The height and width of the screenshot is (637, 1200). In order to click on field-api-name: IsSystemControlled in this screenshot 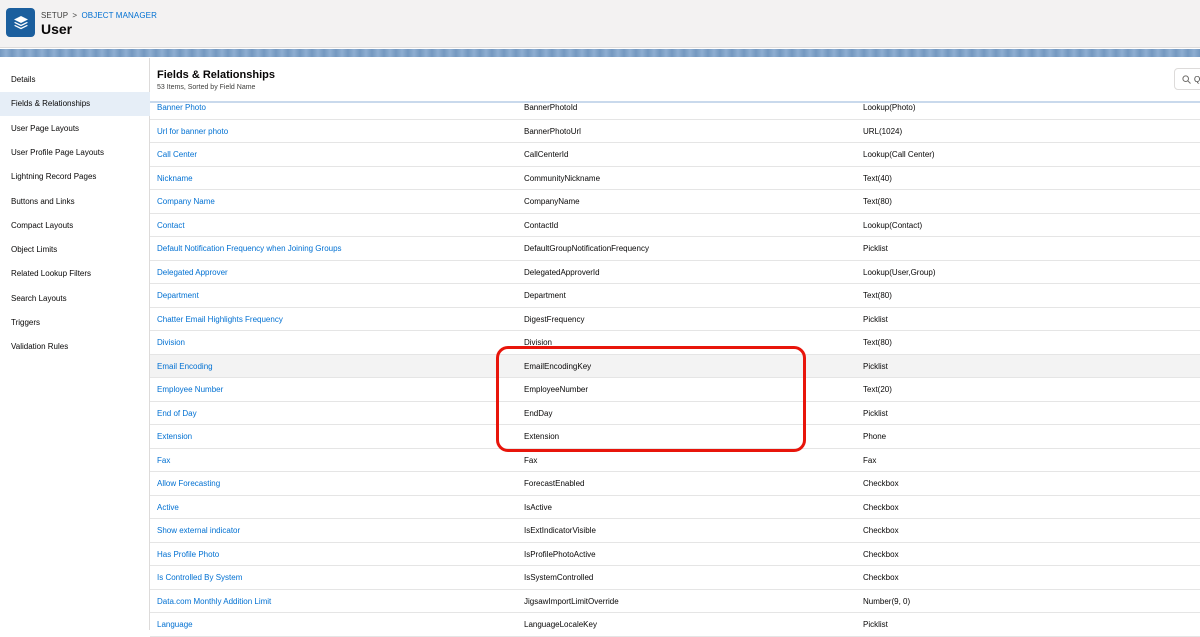, I will do `click(559, 577)`.